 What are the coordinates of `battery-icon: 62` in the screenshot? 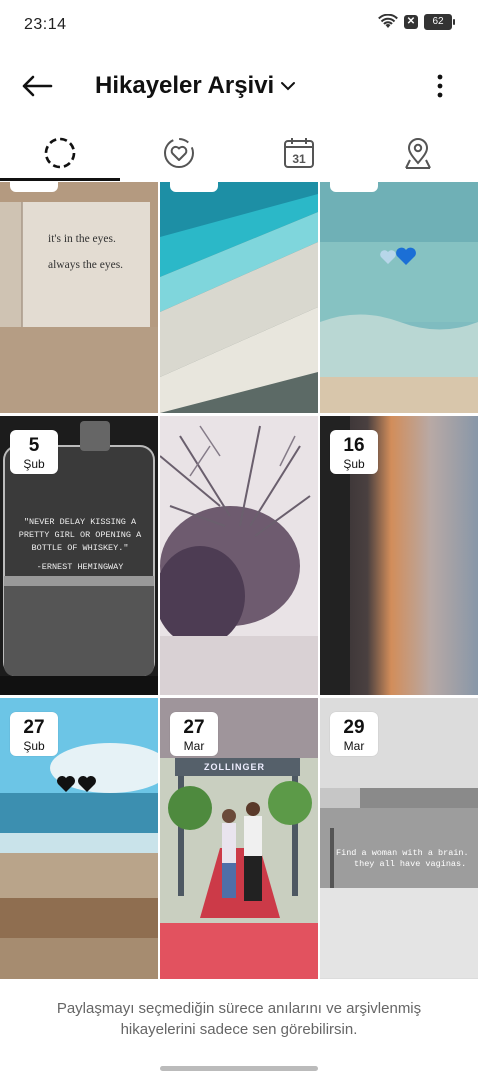 It's located at (439, 22).